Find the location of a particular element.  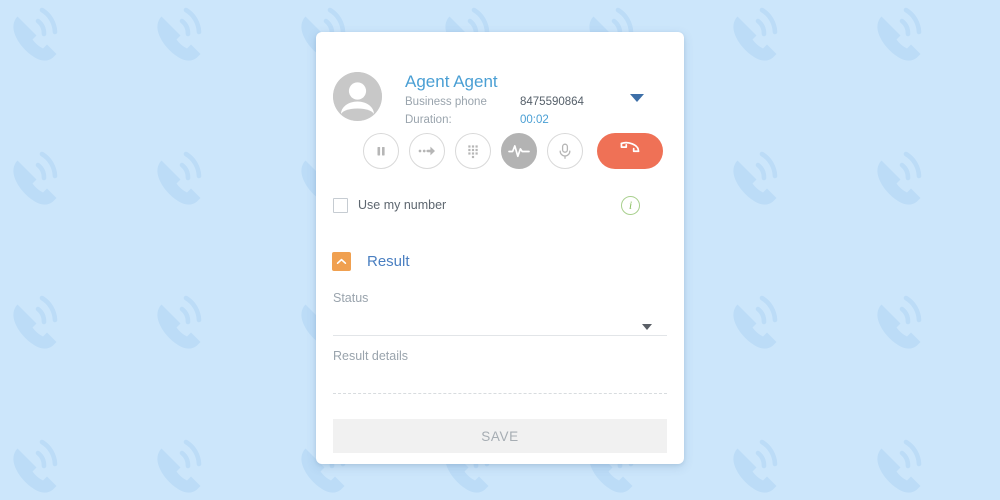

microphone-icon is located at coordinates (565, 151).